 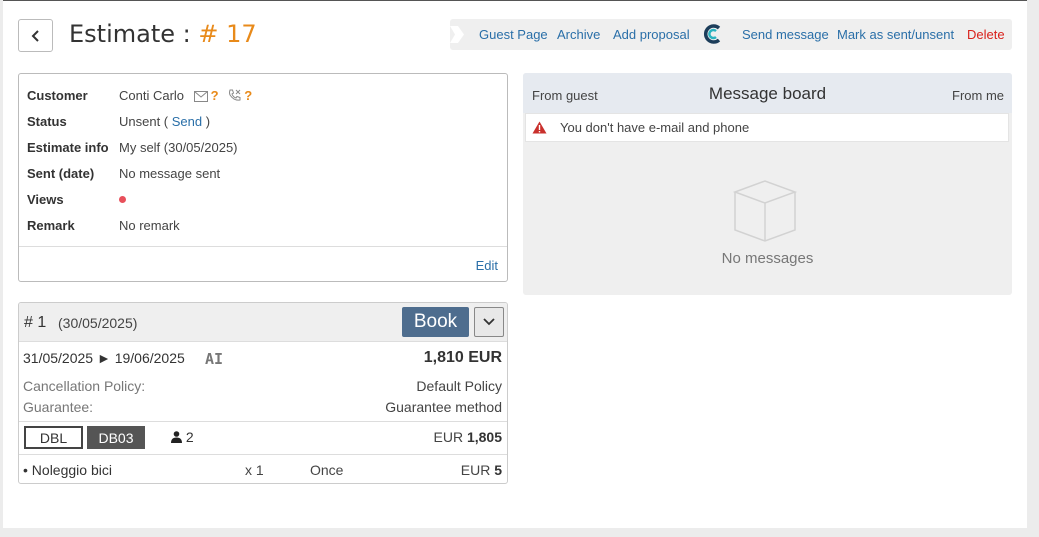 I want to click on not-viewed-dot, so click(x=122, y=199).